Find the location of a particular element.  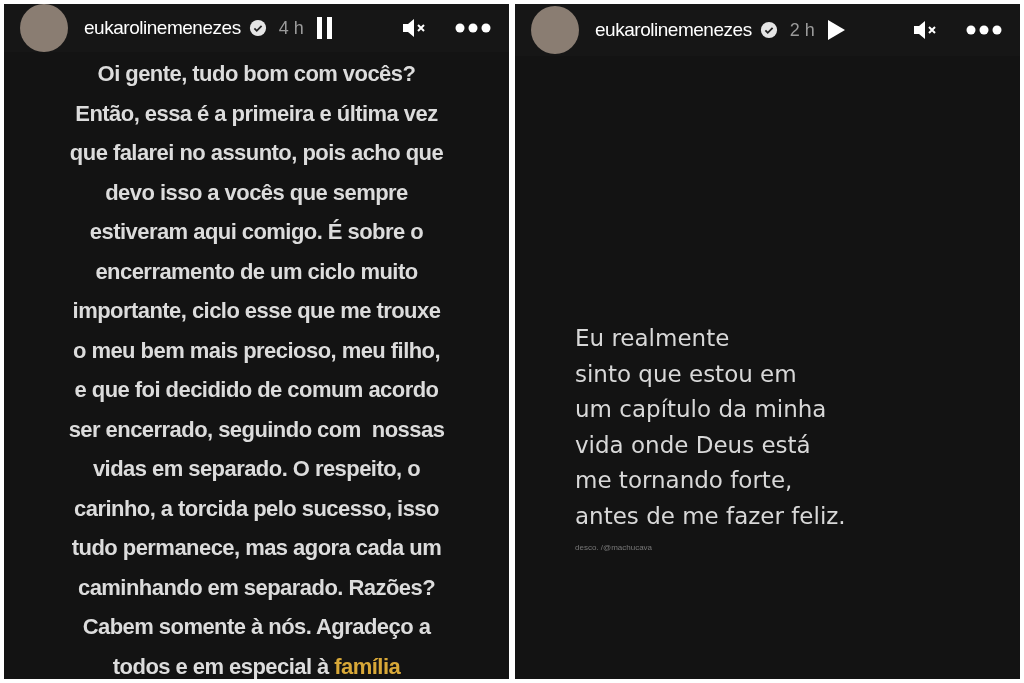

quote-text-line: antes de me fazer feliz. is located at coordinates (711, 516).